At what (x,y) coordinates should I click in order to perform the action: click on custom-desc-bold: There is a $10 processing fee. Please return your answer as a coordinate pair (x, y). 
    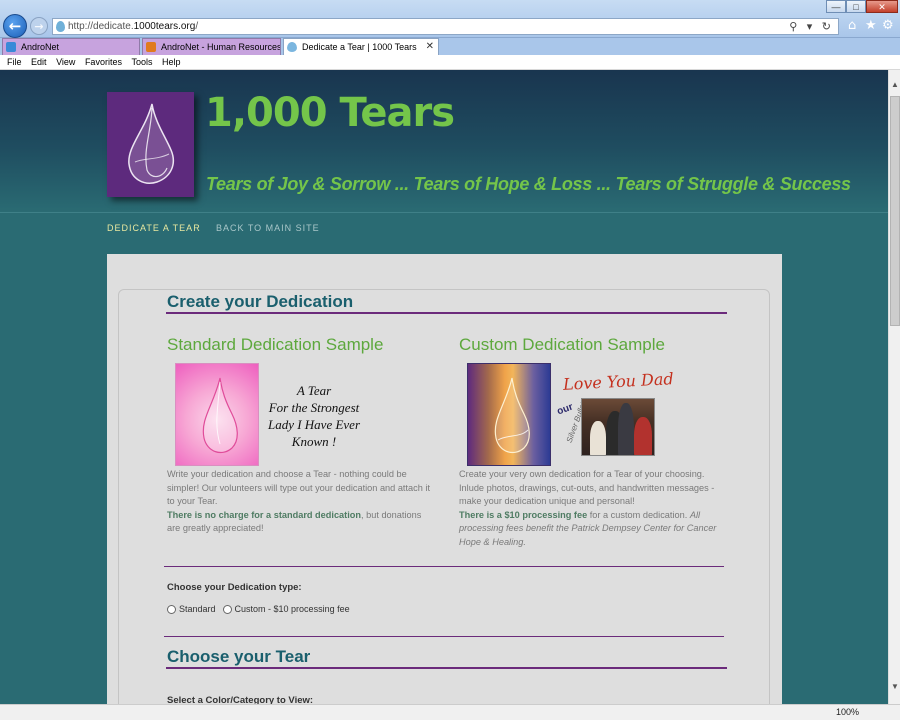
    Looking at the image, I should click on (523, 514).